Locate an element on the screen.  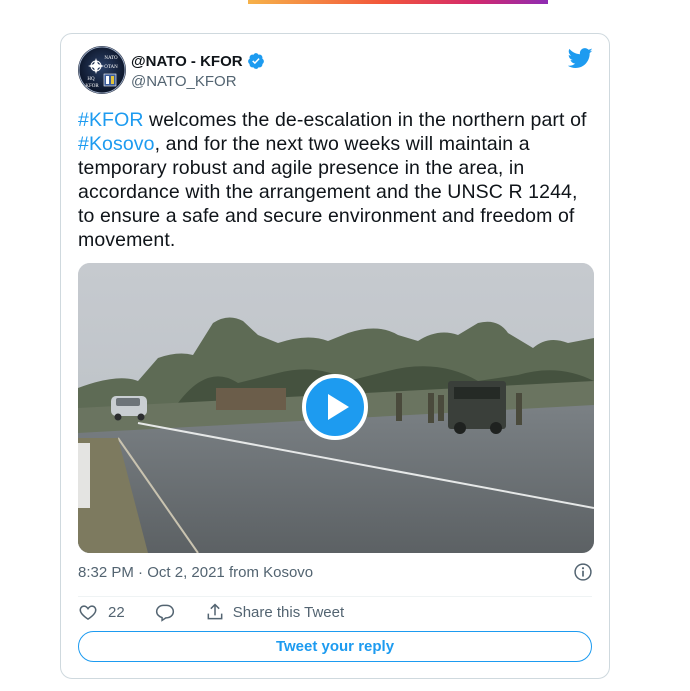
reply-button is located at coordinates (165, 612).